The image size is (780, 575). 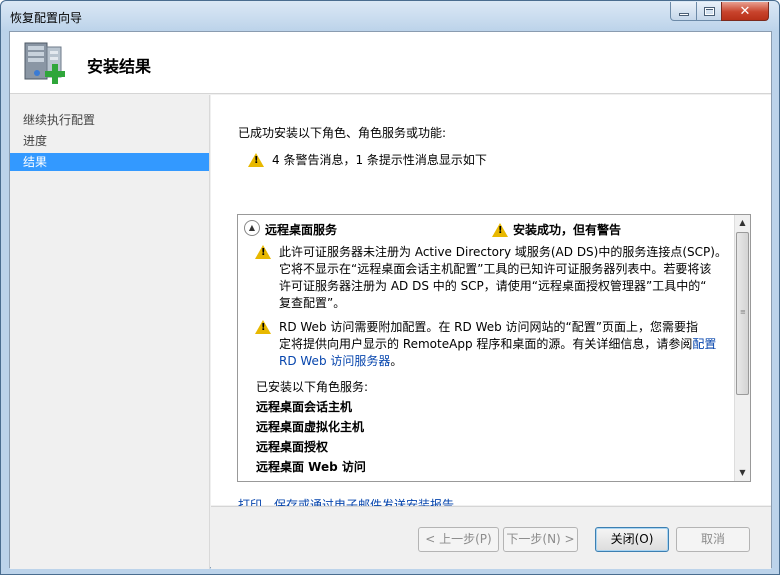 I want to click on next-button: 下一步(N) >, so click(x=540, y=539).